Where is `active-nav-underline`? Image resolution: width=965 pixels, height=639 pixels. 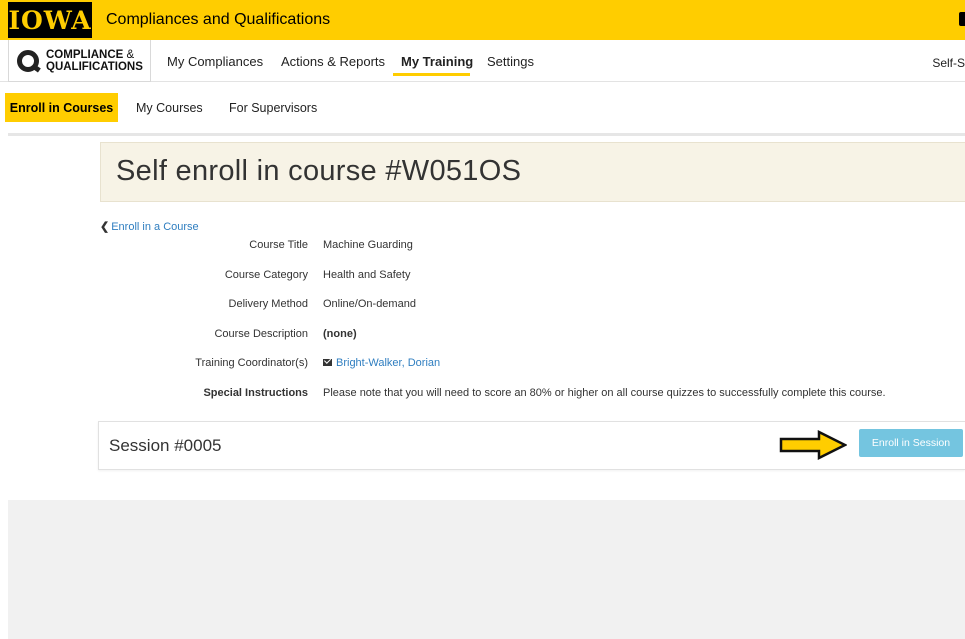 active-nav-underline is located at coordinates (431, 74).